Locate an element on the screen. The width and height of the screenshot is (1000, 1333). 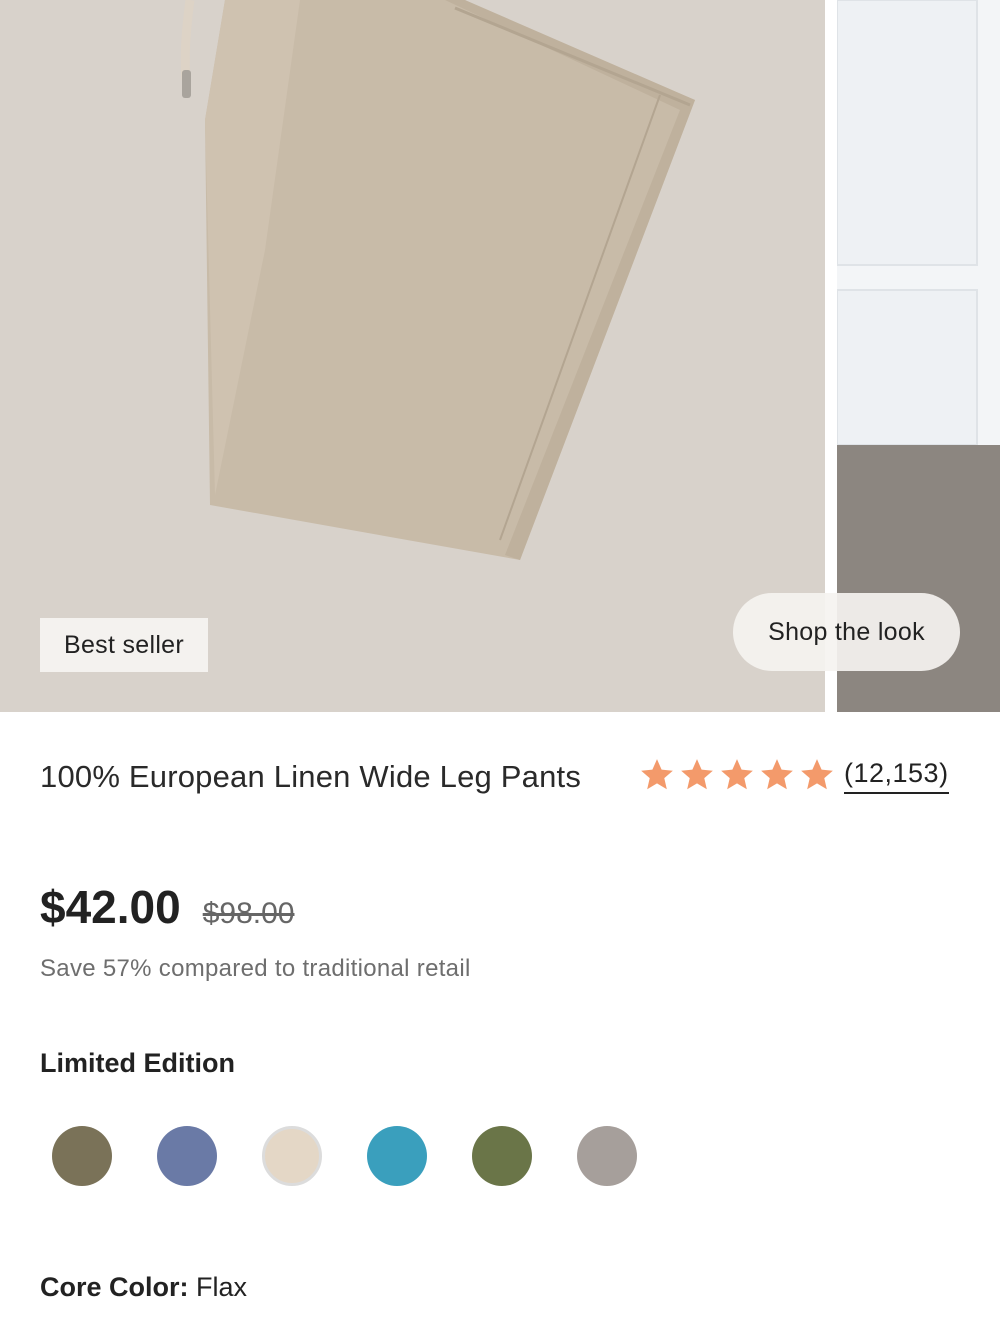
original-price: $98.00 is located at coordinates (248, 913).